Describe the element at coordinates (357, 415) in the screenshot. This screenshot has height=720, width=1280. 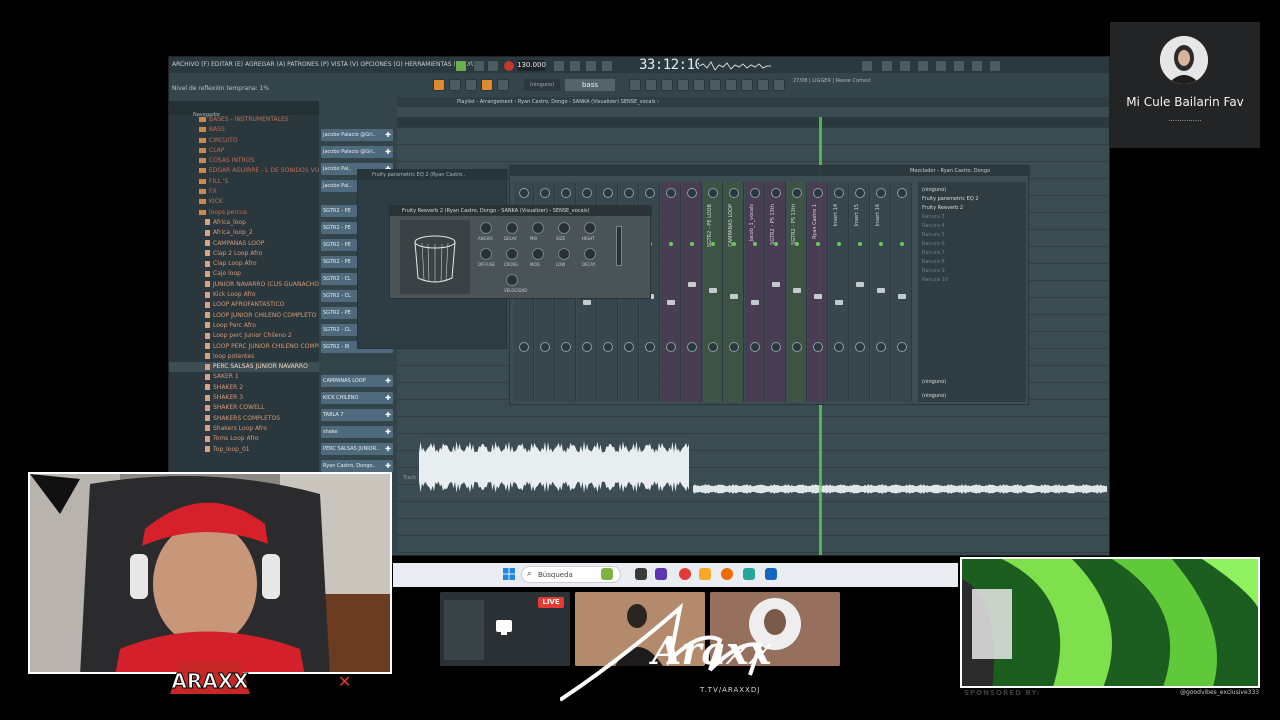
I see `channel-button: TABLA 7 ✚` at that location.